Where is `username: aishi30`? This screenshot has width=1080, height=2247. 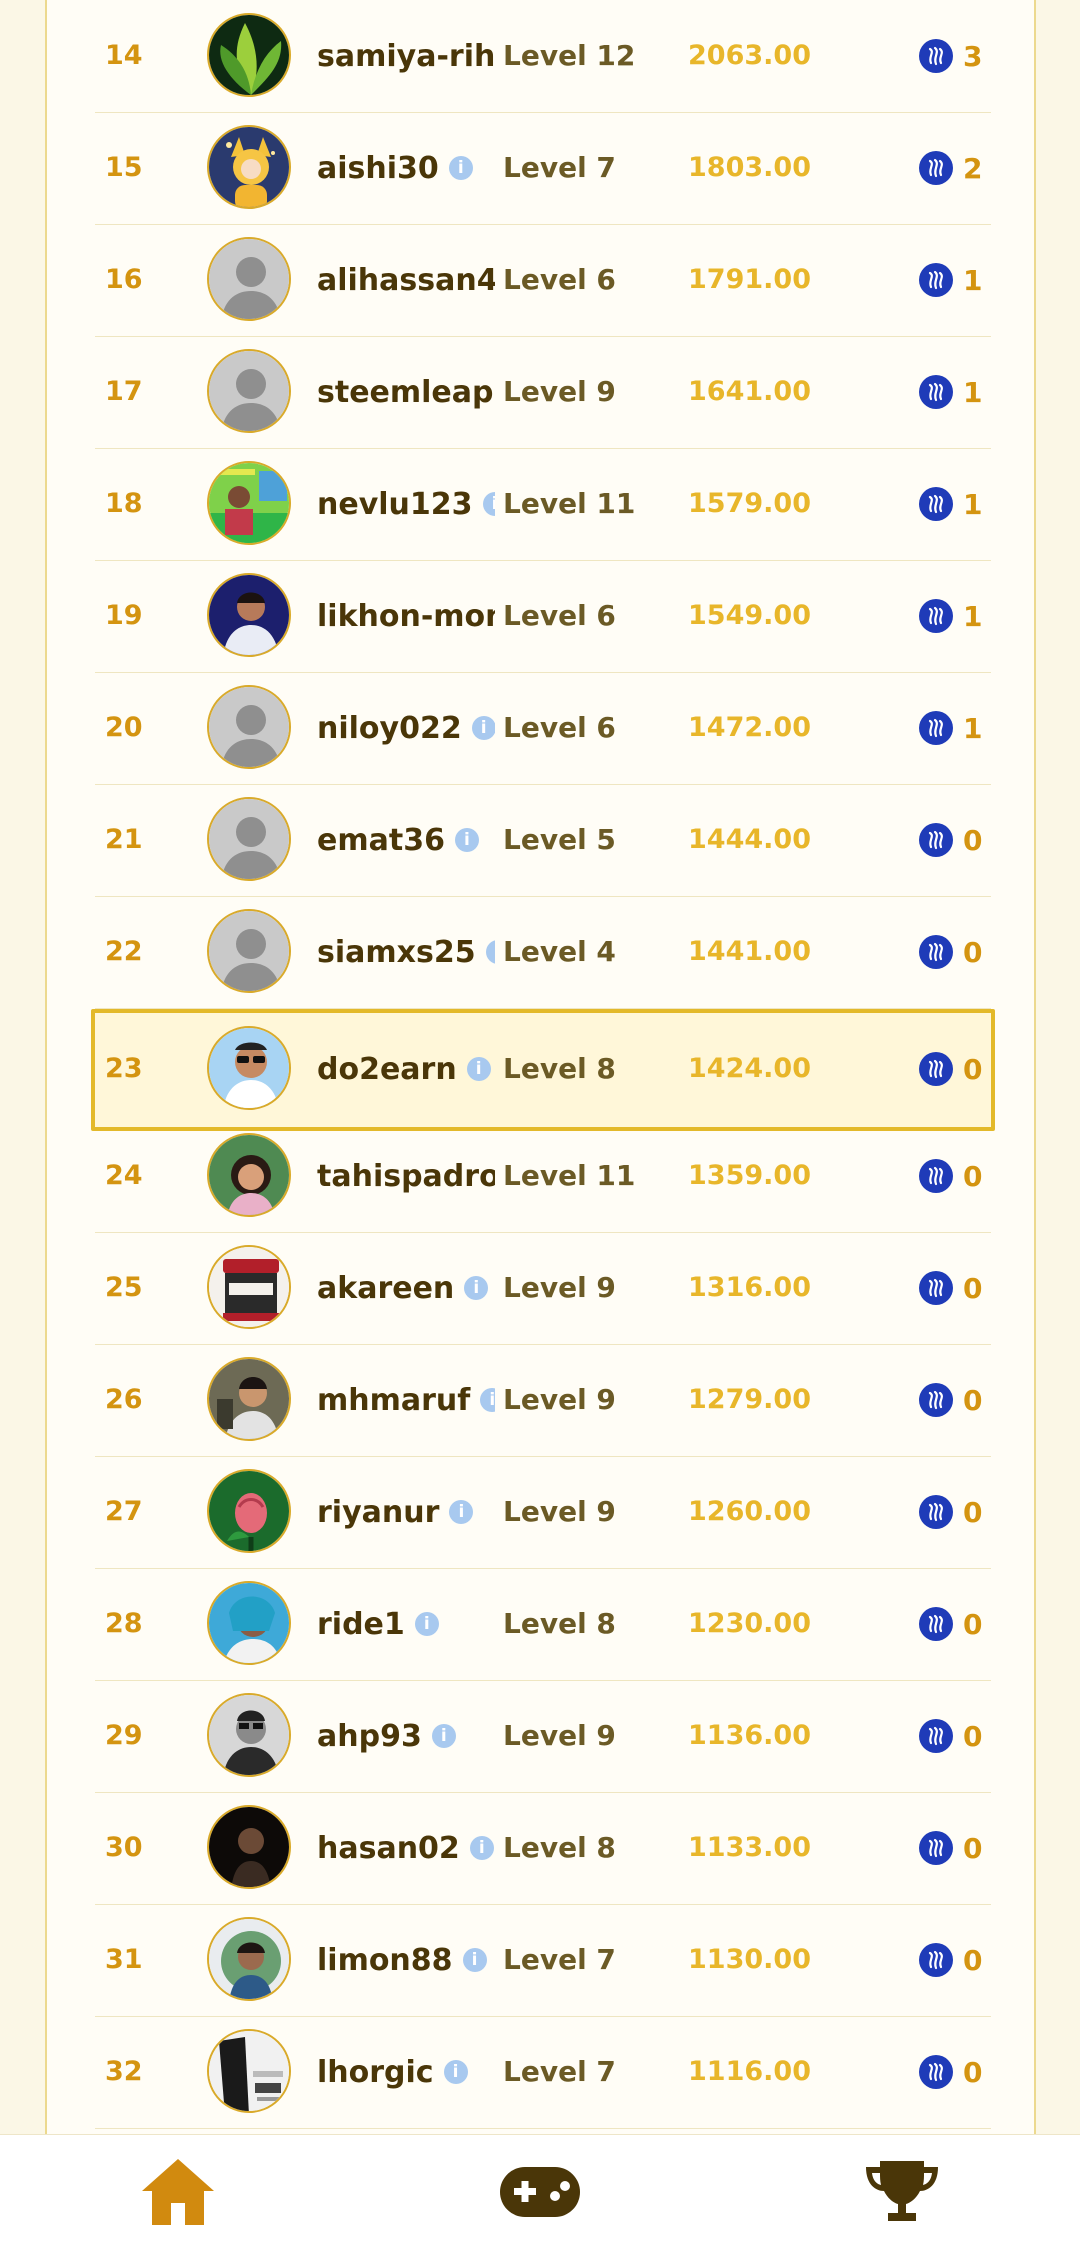 username: aishi30 is located at coordinates (378, 168).